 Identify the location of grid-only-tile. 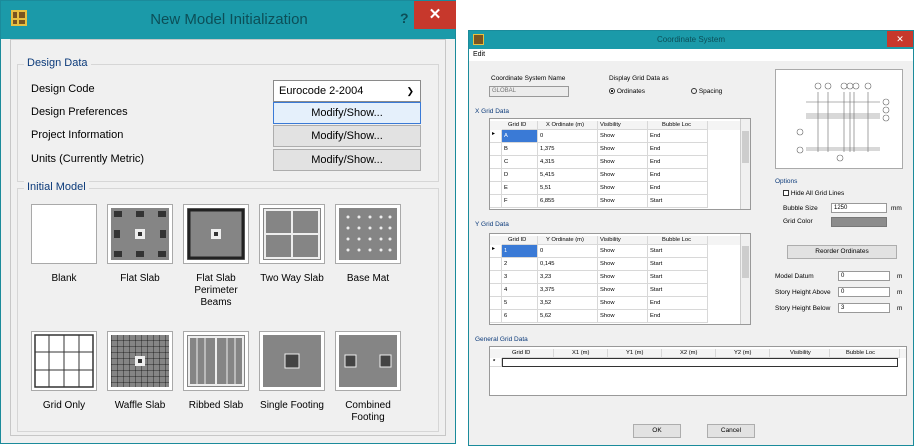
(64, 361).